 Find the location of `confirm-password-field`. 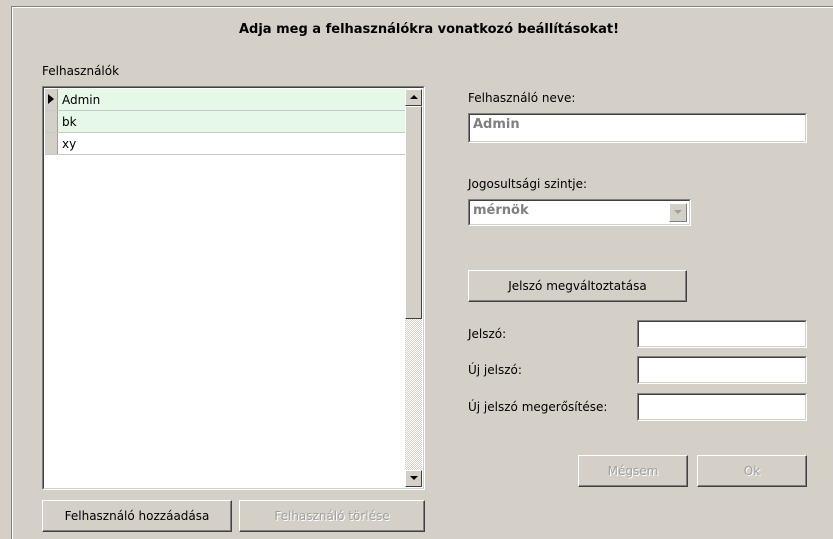

confirm-password-field is located at coordinates (722, 407).